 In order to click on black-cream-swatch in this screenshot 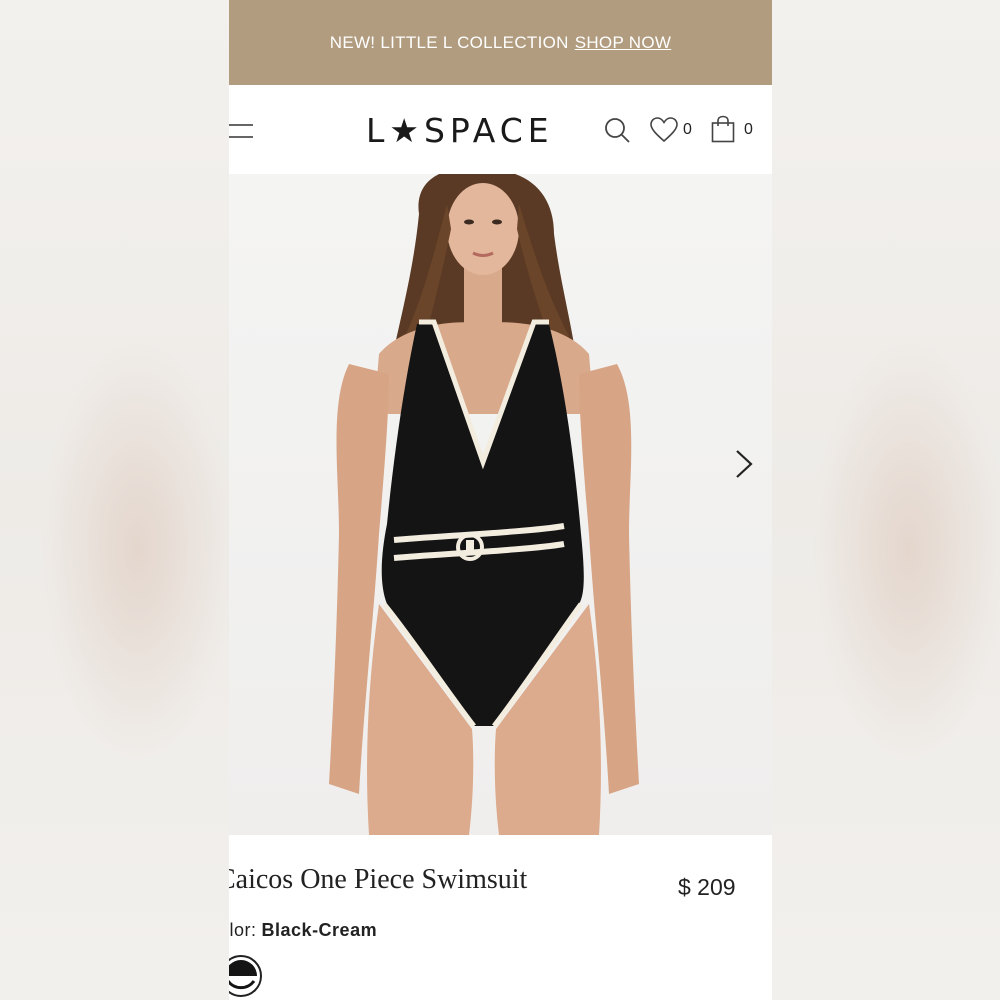, I will do `click(245, 976)`.